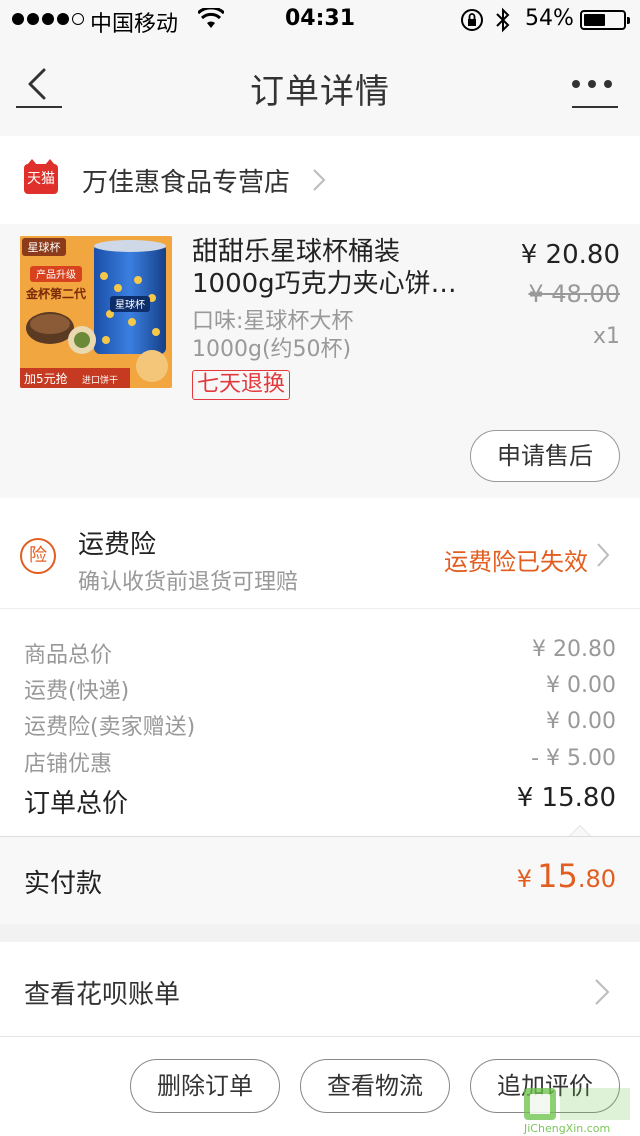 The height and width of the screenshot is (1136, 640). I want to click on status-bar: 中国移动 04:31 54%, so click(320, 20).